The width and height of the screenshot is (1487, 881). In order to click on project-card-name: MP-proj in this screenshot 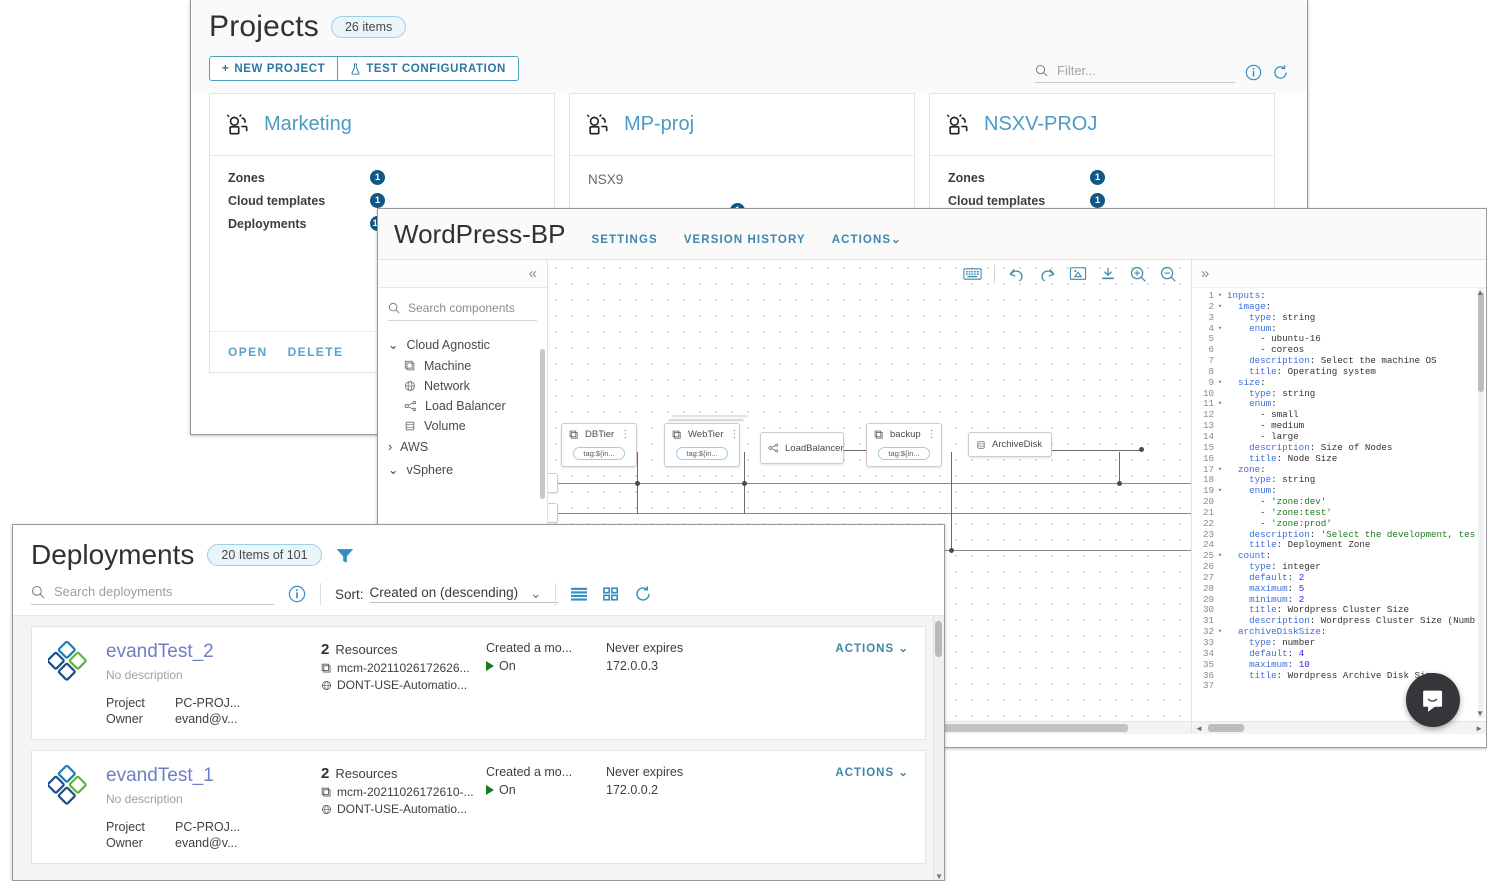, I will do `click(659, 124)`.